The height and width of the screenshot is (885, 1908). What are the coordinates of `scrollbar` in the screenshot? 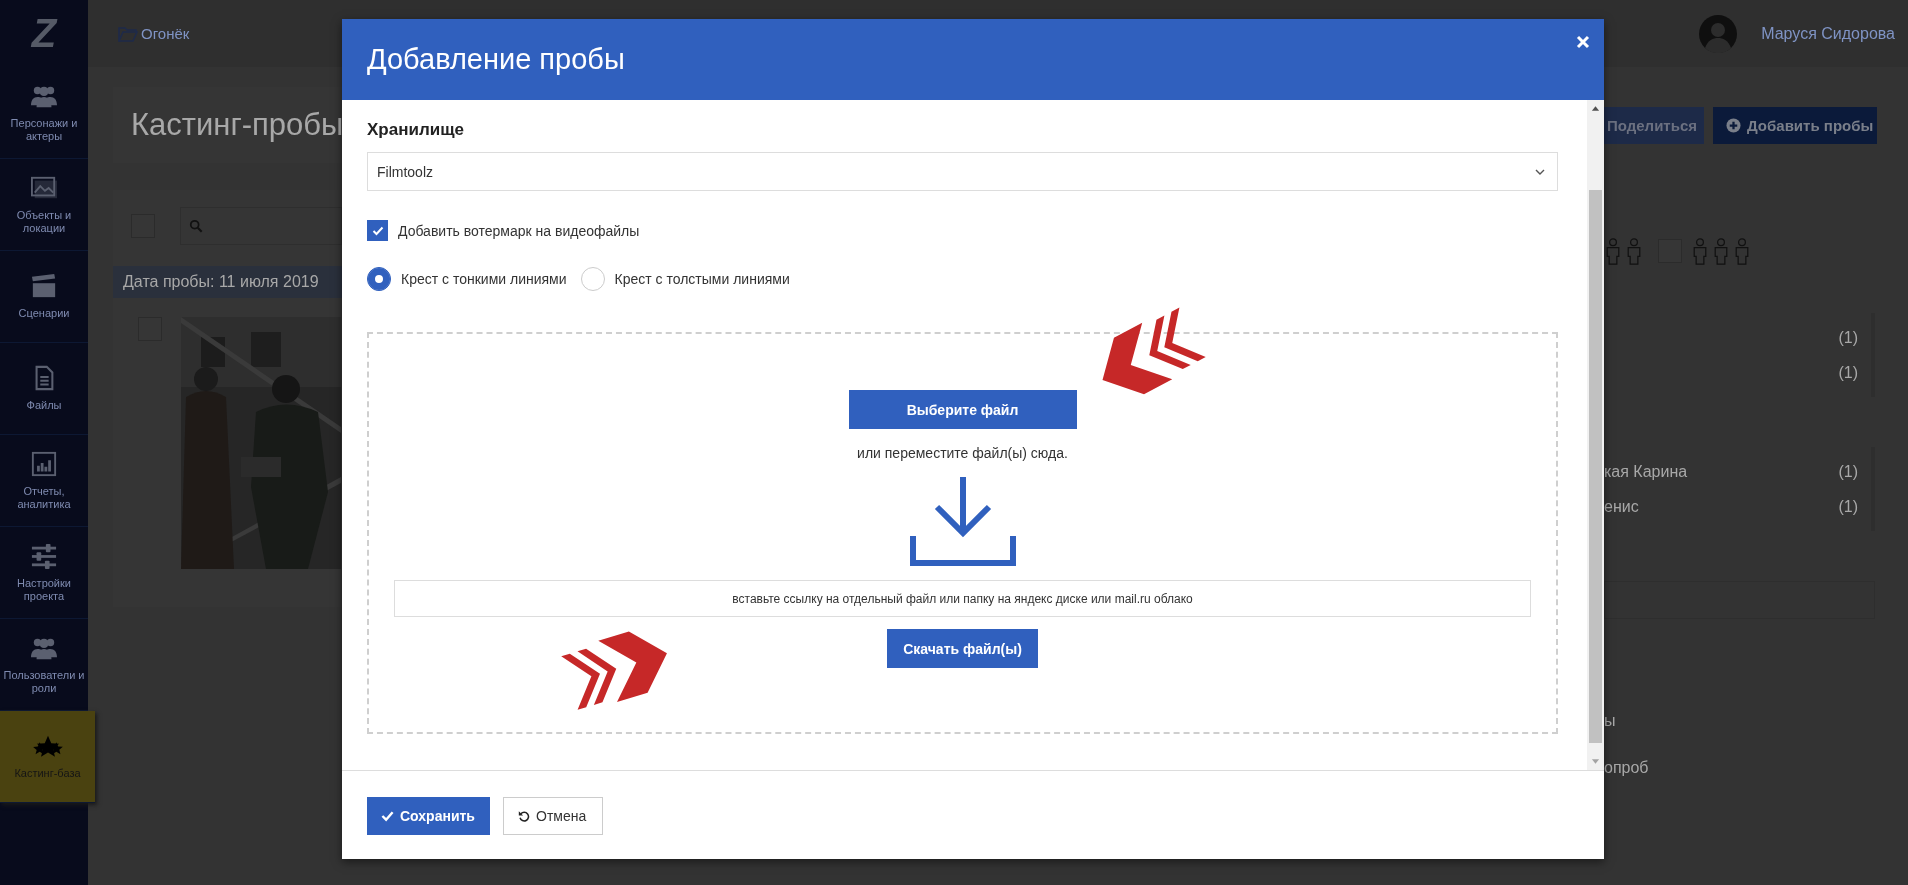 It's located at (1595, 435).